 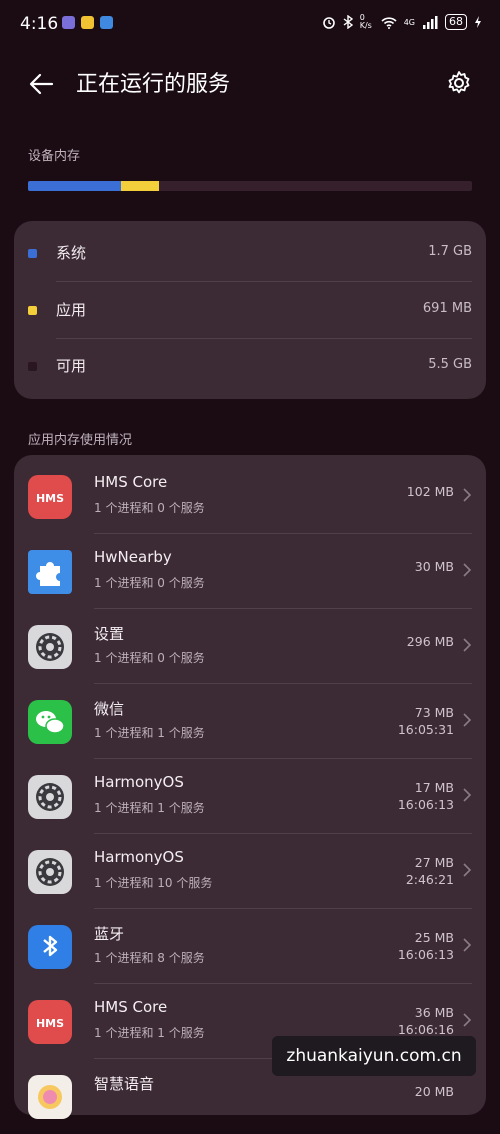 What do you see at coordinates (250, 571) in the screenshot?
I see `app-row-hwnearby: HwNearby 1 个进程和 0 个服务 30 MB` at bounding box center [250, 571].